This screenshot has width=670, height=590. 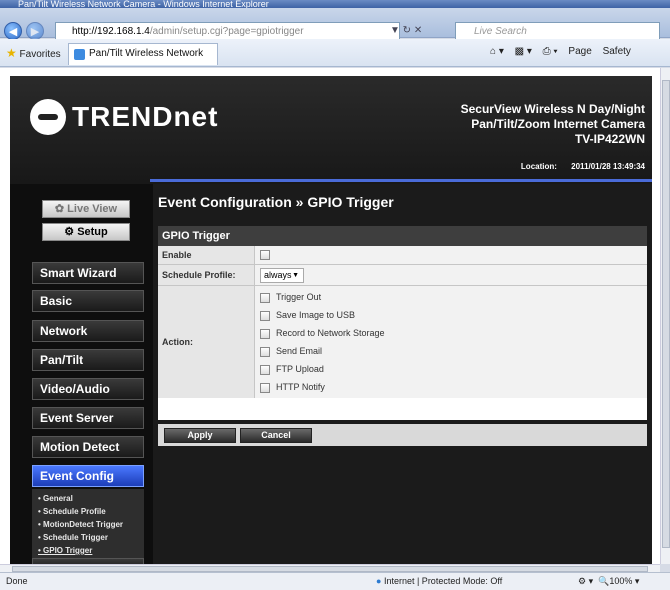 I want to click on gear-icon: ⚙, so click(x=69, y=232).